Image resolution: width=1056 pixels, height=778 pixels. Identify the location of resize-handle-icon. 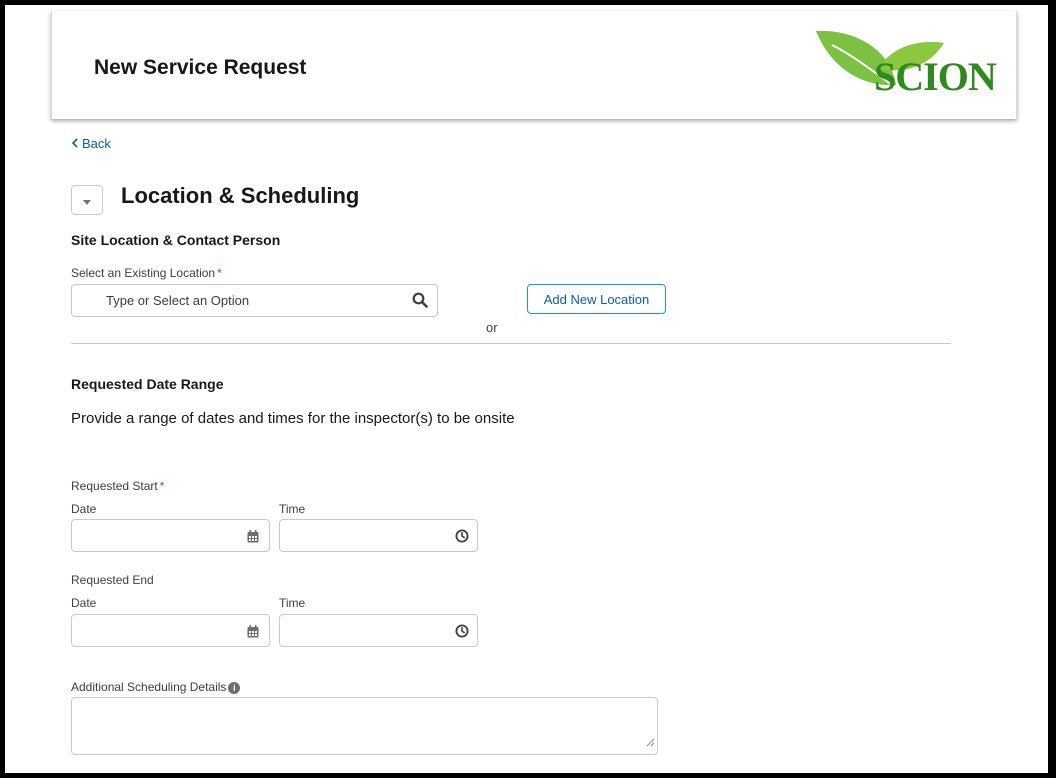
(650, 743).